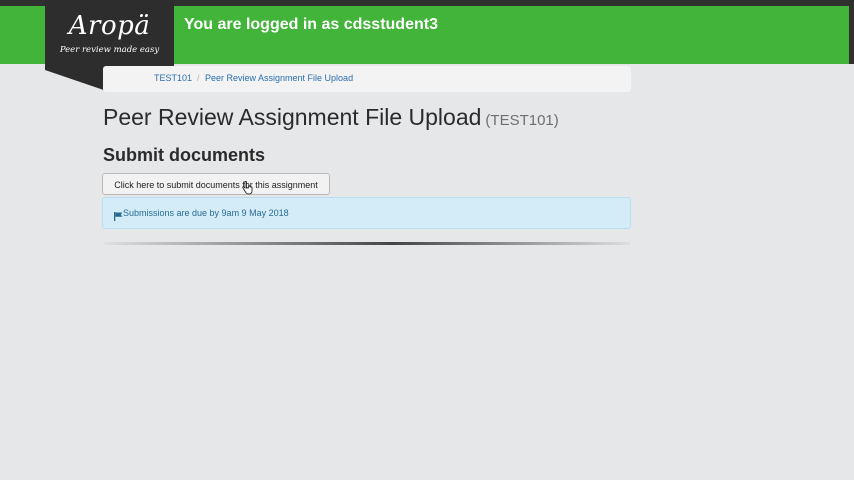 Image resolution: width=854 pixels, height=480 pixels. Describe the element at coordinates (390, 24) in the screenshot. I see `logged-in-username: cdsstudent3` at that location.